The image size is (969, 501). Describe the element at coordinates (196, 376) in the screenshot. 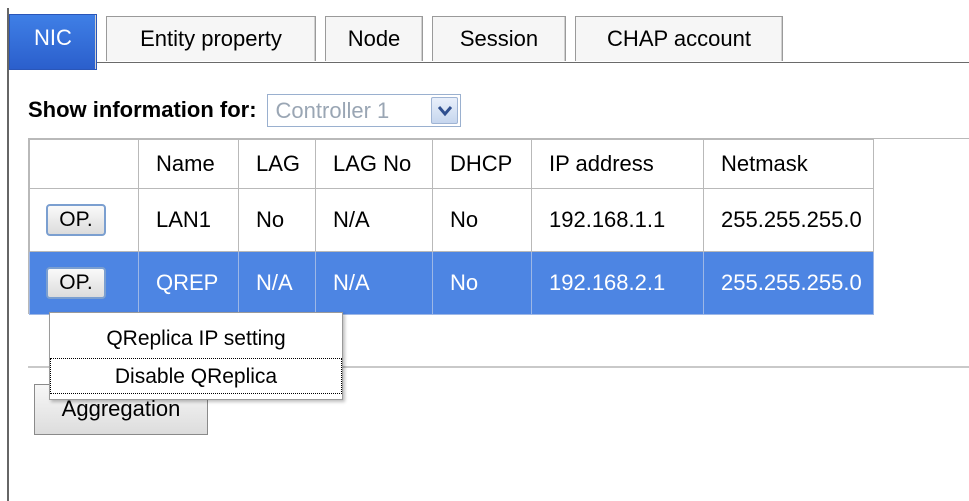

I see `menu-item-disable-qreplica: Disable QReplica` at that location.